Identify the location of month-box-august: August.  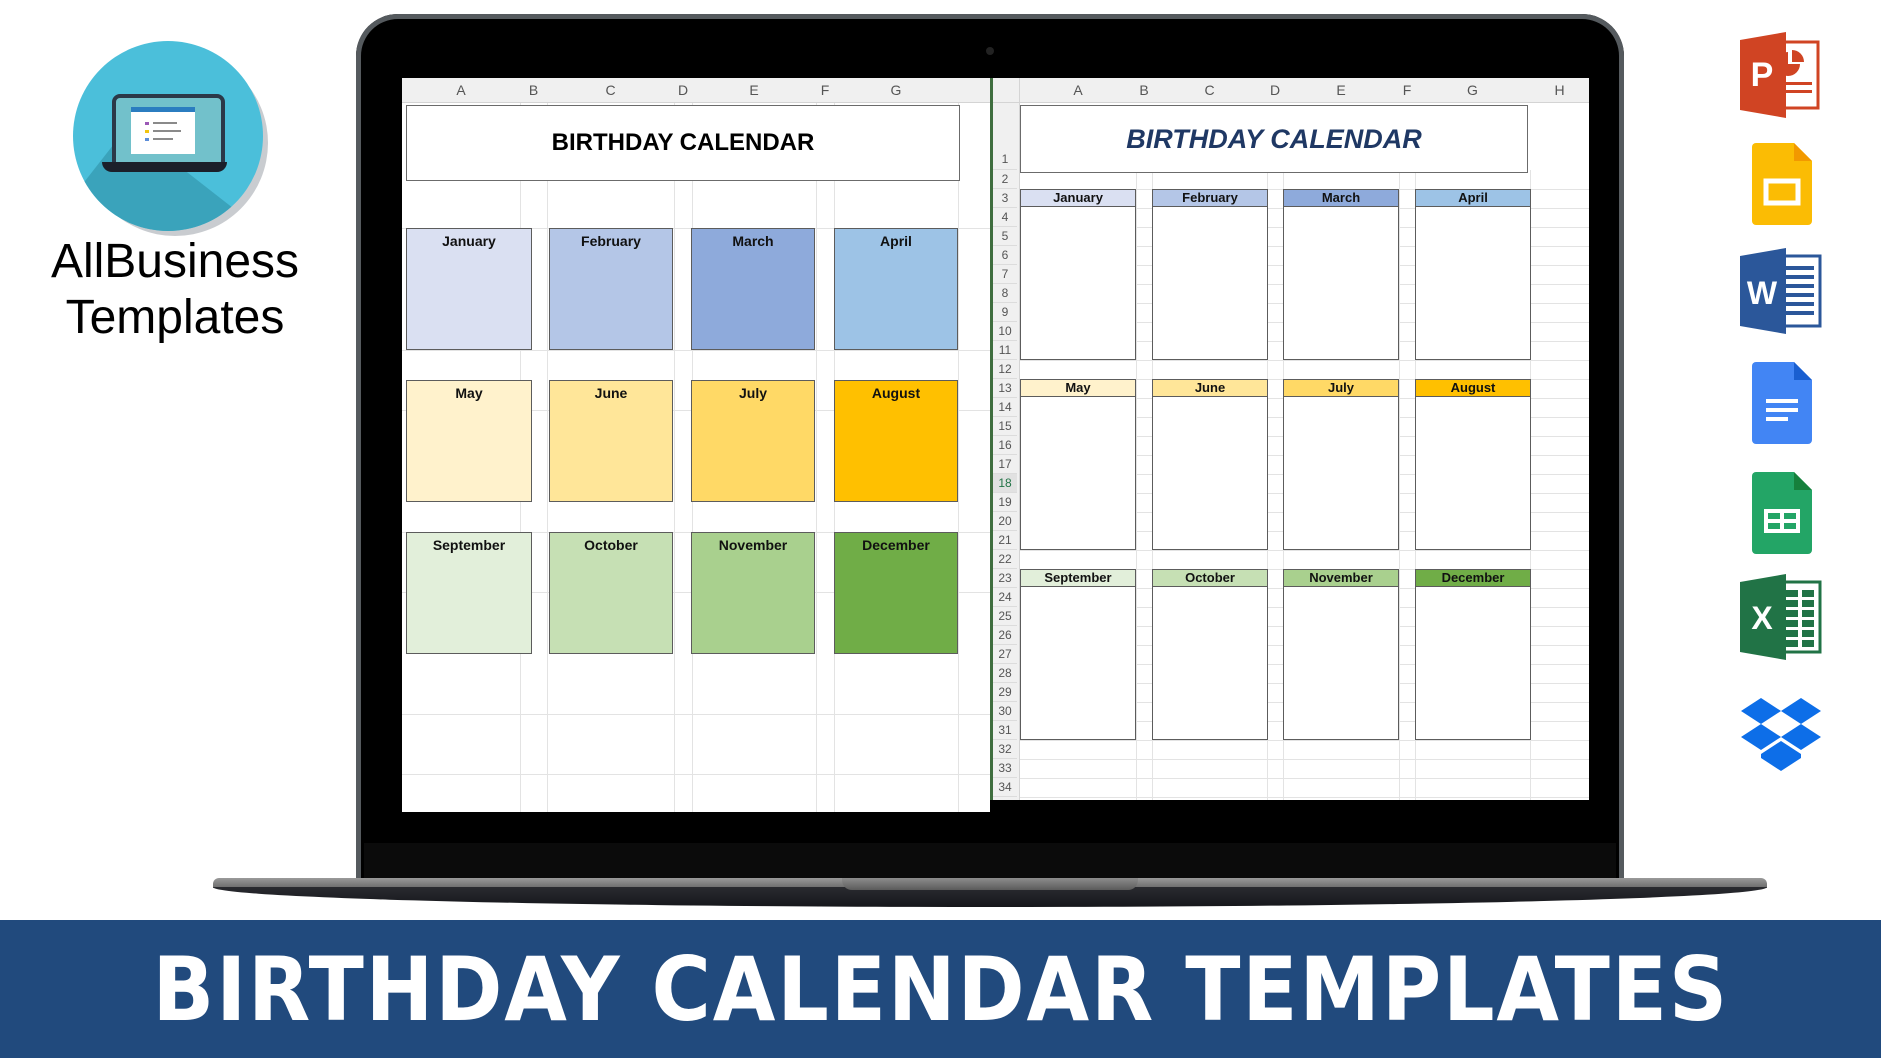
(896, 441).